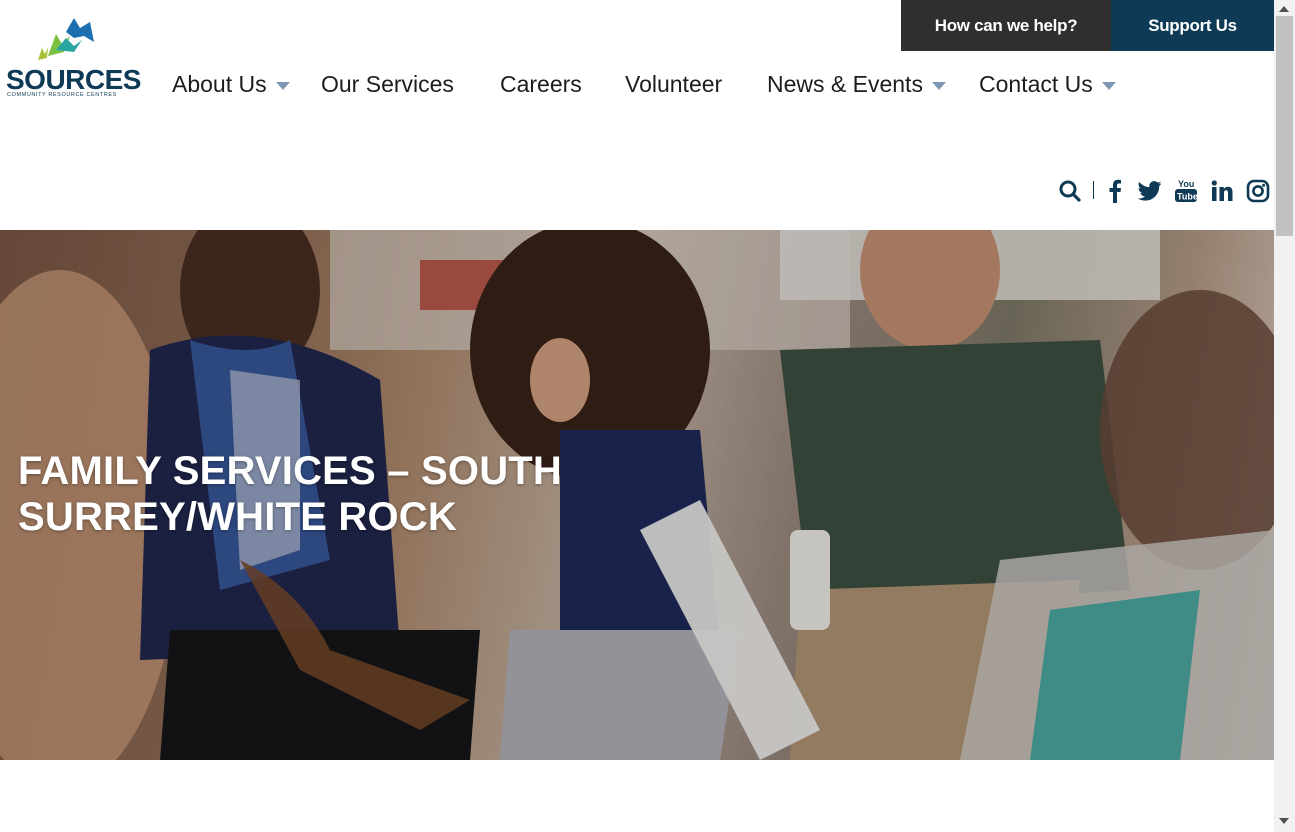 The image size is (1295, 832). I want to click on nav-label: Volunteer, so click(674, 84).